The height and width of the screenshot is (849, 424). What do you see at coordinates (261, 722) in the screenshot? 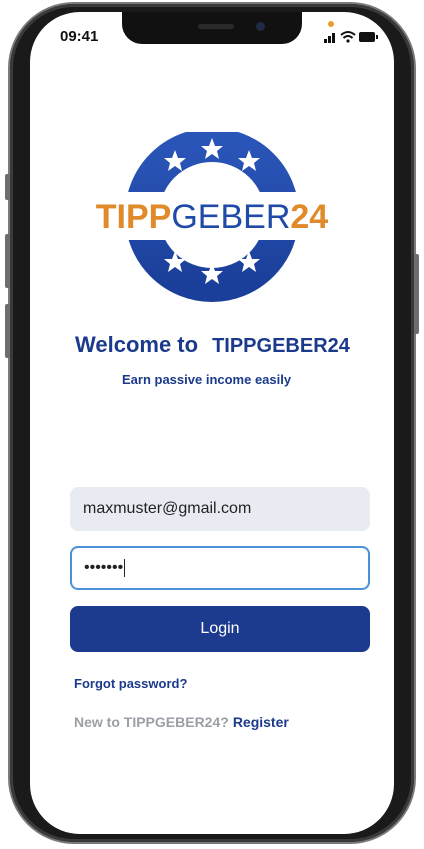
I see `register-link: Register` at bounding box center [261, 722].